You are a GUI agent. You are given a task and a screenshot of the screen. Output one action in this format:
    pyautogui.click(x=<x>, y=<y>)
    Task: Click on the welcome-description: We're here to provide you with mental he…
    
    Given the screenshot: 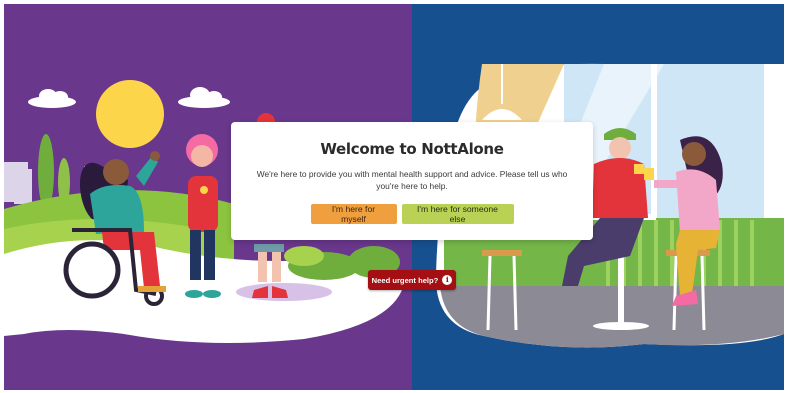 What is the action you would take?
    pyautogui.click(x=412, y=180)
    